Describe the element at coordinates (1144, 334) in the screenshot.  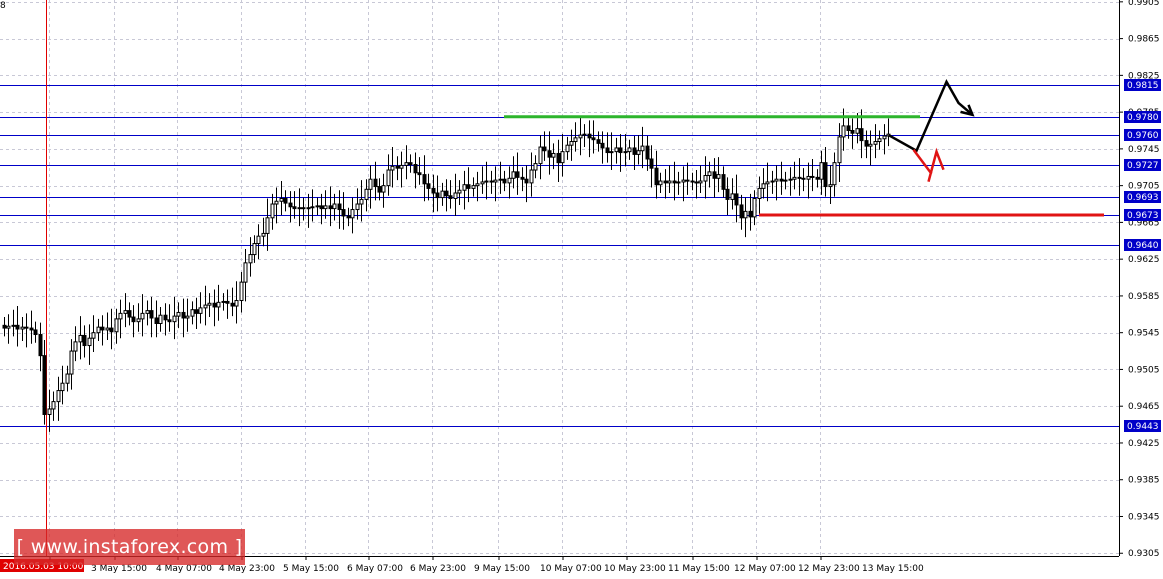
I see `y-tick-label-9: 0.9545` at that location.